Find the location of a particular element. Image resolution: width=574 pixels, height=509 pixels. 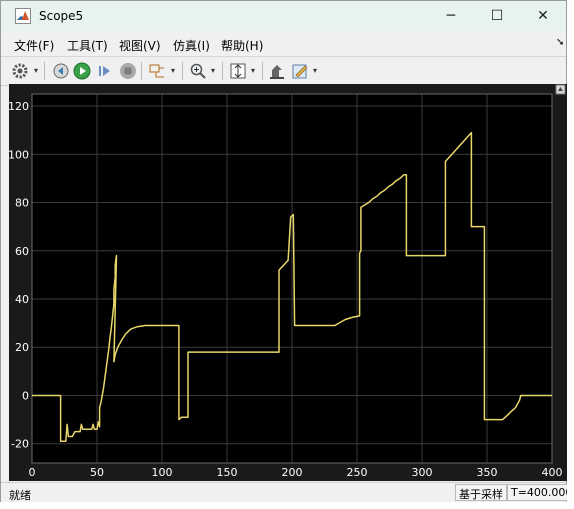

toolbar: ▾ ▾ ▾ ▾ ▾ is located at coordinates (283, 71).